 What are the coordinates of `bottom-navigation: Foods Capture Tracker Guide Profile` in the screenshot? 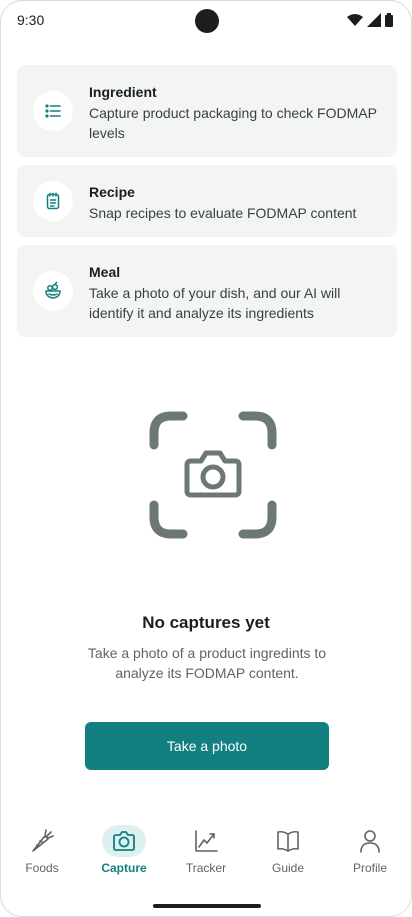 It's located at (206, 851).